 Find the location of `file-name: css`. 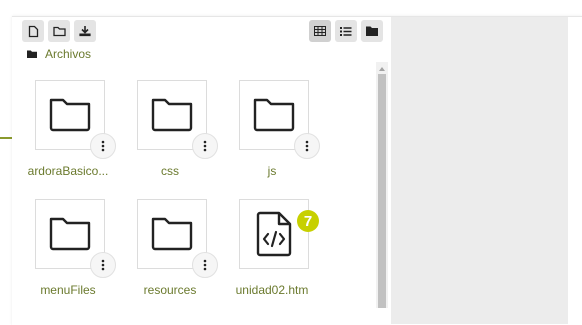

file-name: css is located at coordinates (170, 171).